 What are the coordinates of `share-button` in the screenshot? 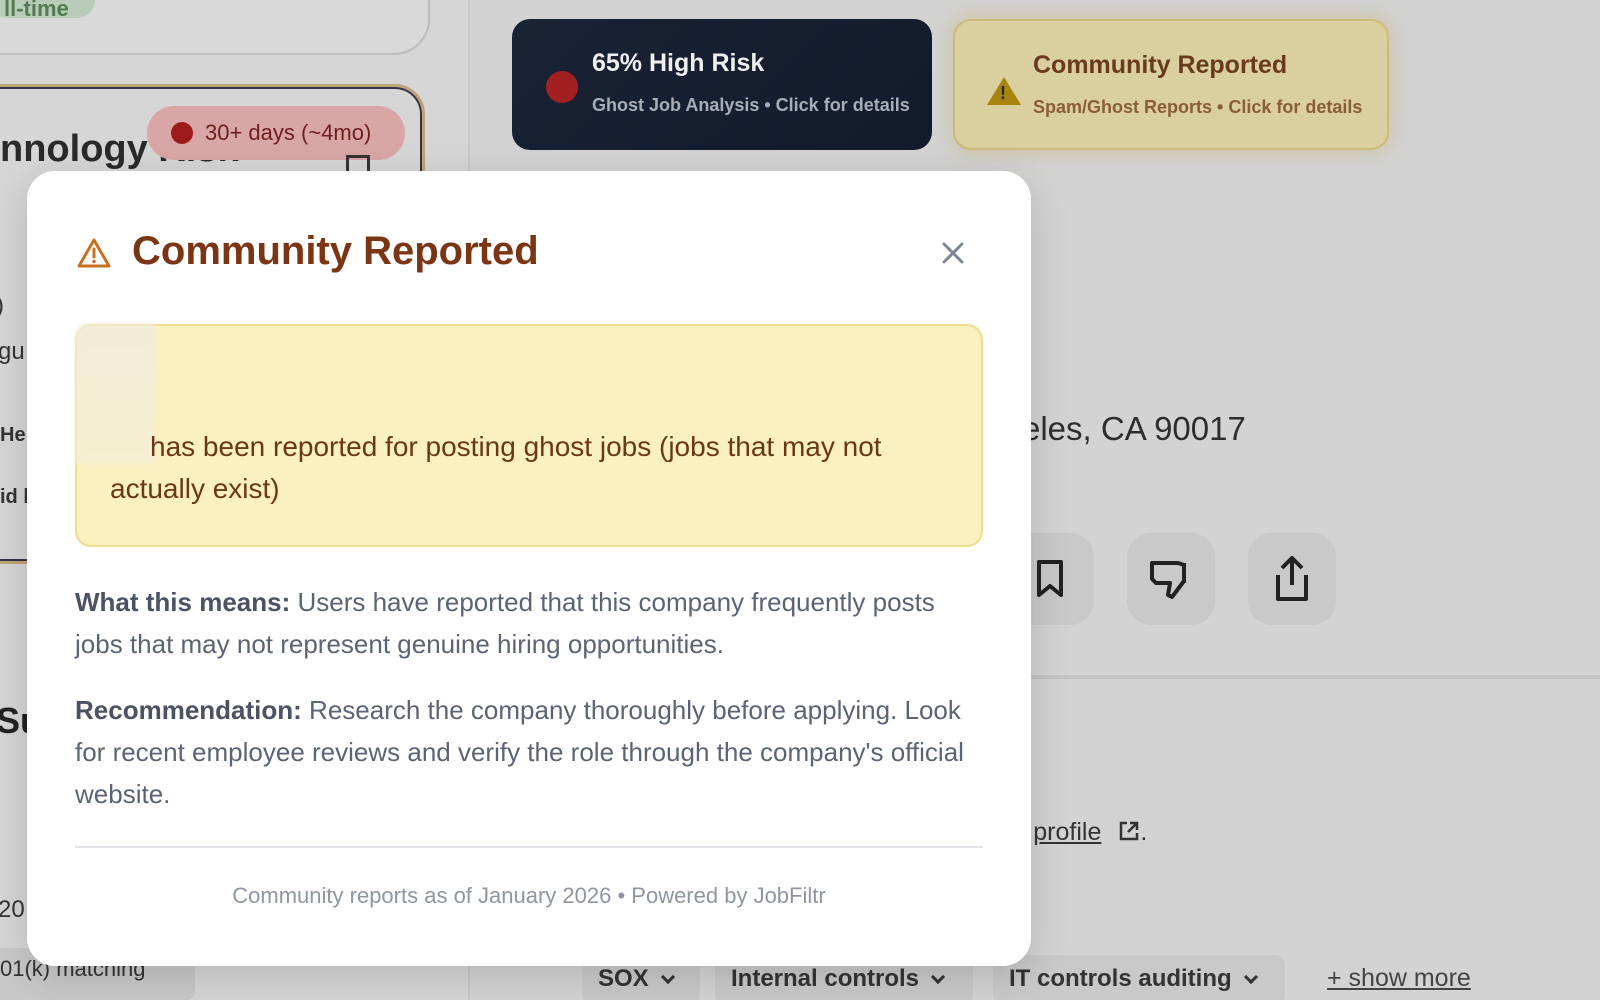 It's located at (1292, 579).